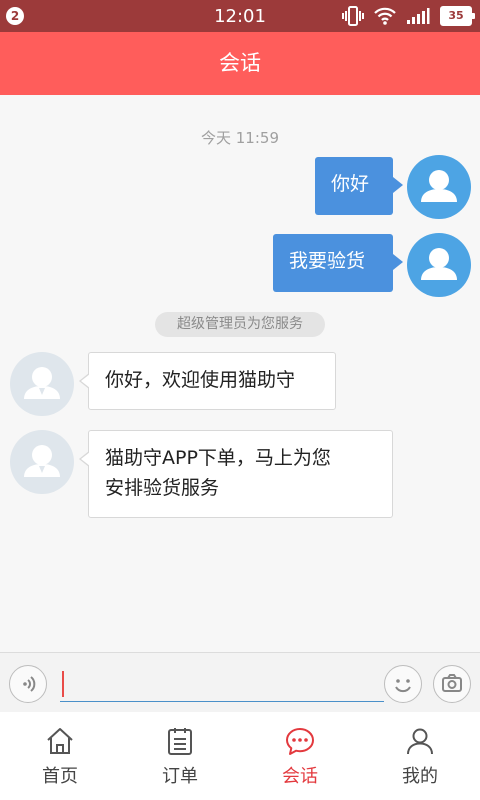 The image size is (480, 800). Describe the element at coordinates (236, 474) in the screenshot. I see `admin-message-bubble: 猫助守APP下单，马上为您 安排验货服务` at that location.